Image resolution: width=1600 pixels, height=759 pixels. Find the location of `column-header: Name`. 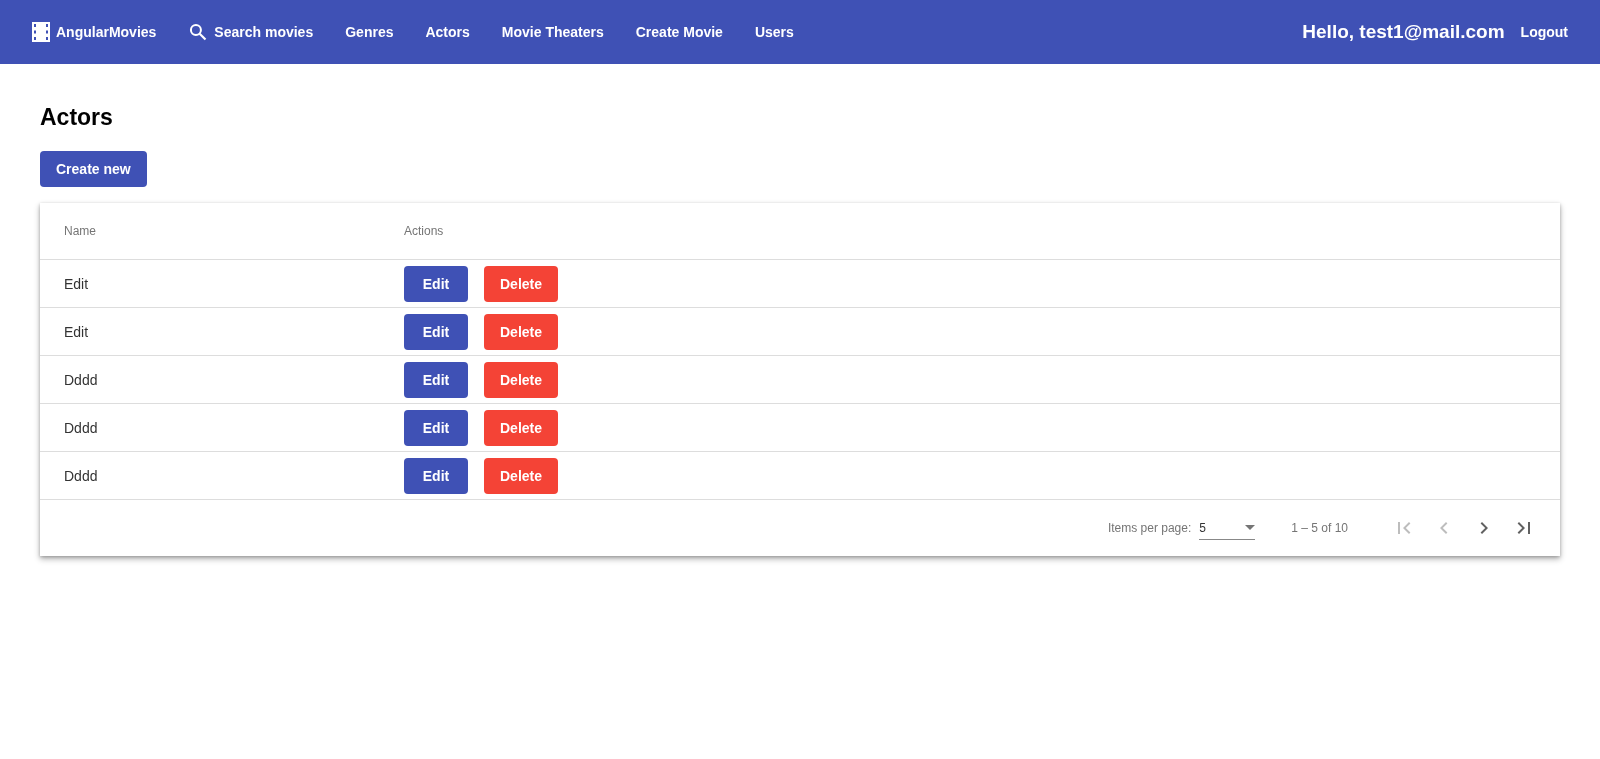

column-header: Name is located at coordinates (80, 231).